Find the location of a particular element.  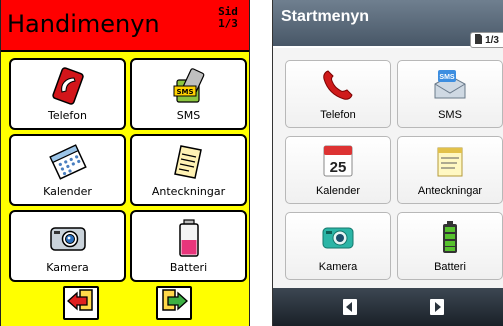

page-title: Startmenyn is located at coordinates (325, 16).